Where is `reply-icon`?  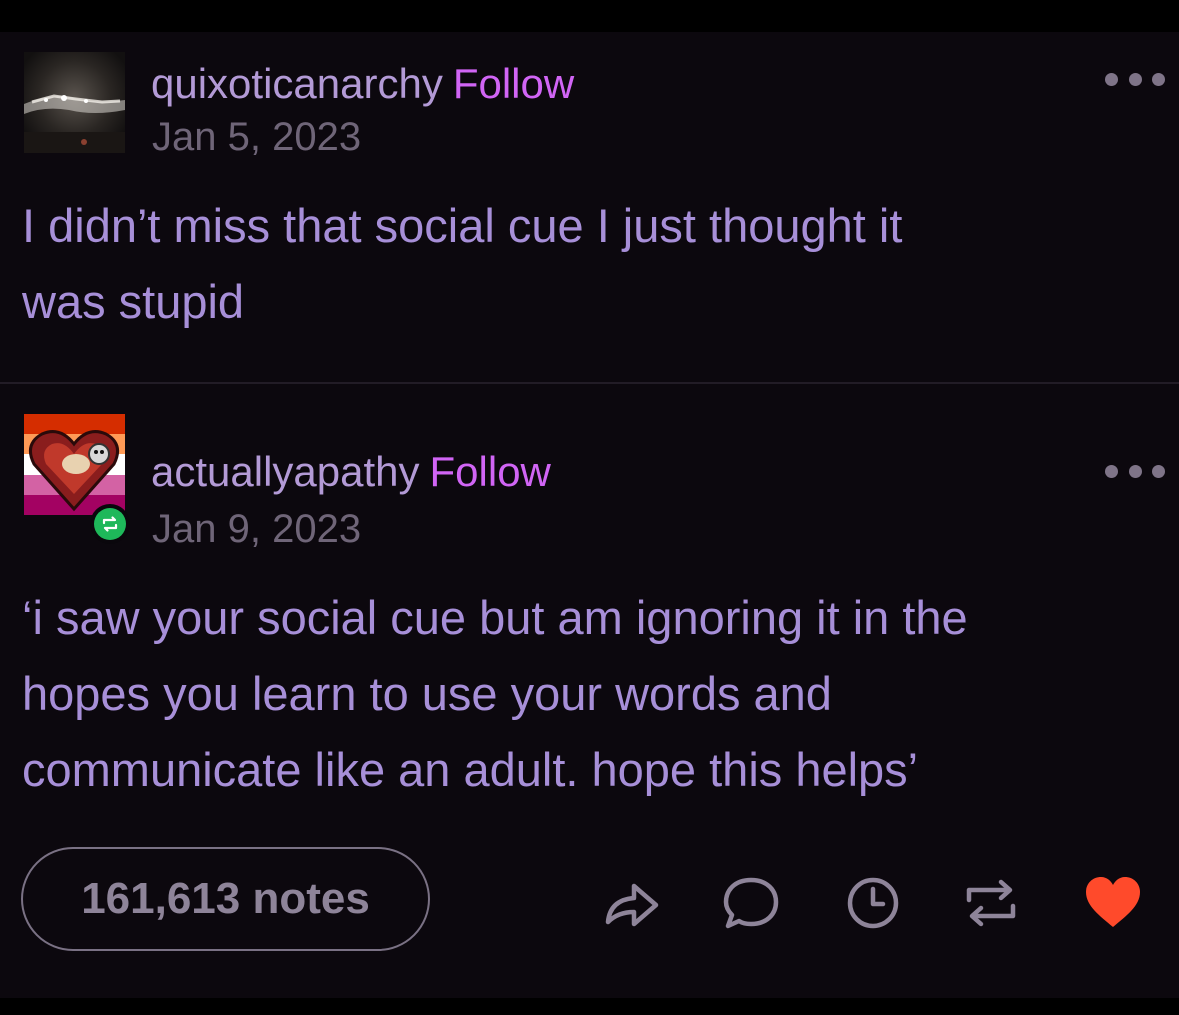
reply-icon is located at coordinates (751, 903).